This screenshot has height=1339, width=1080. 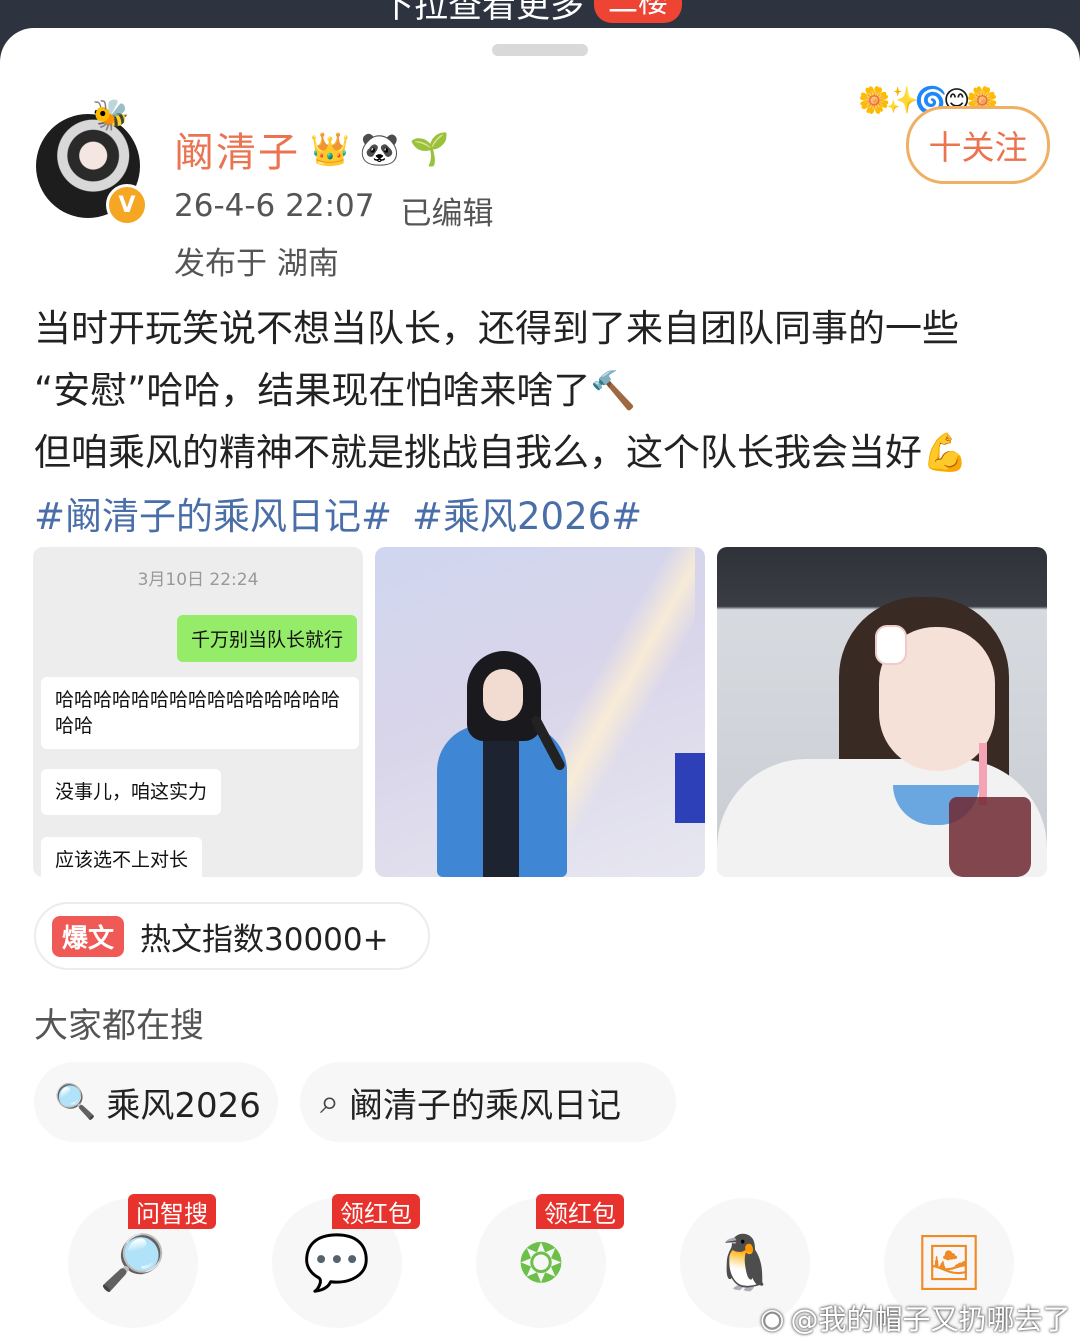 What do you see at coordinates (198, 580) in the screenshot?
I see `chat-timestamp: 3月10日 22:24` at bounding box center [198, 580].